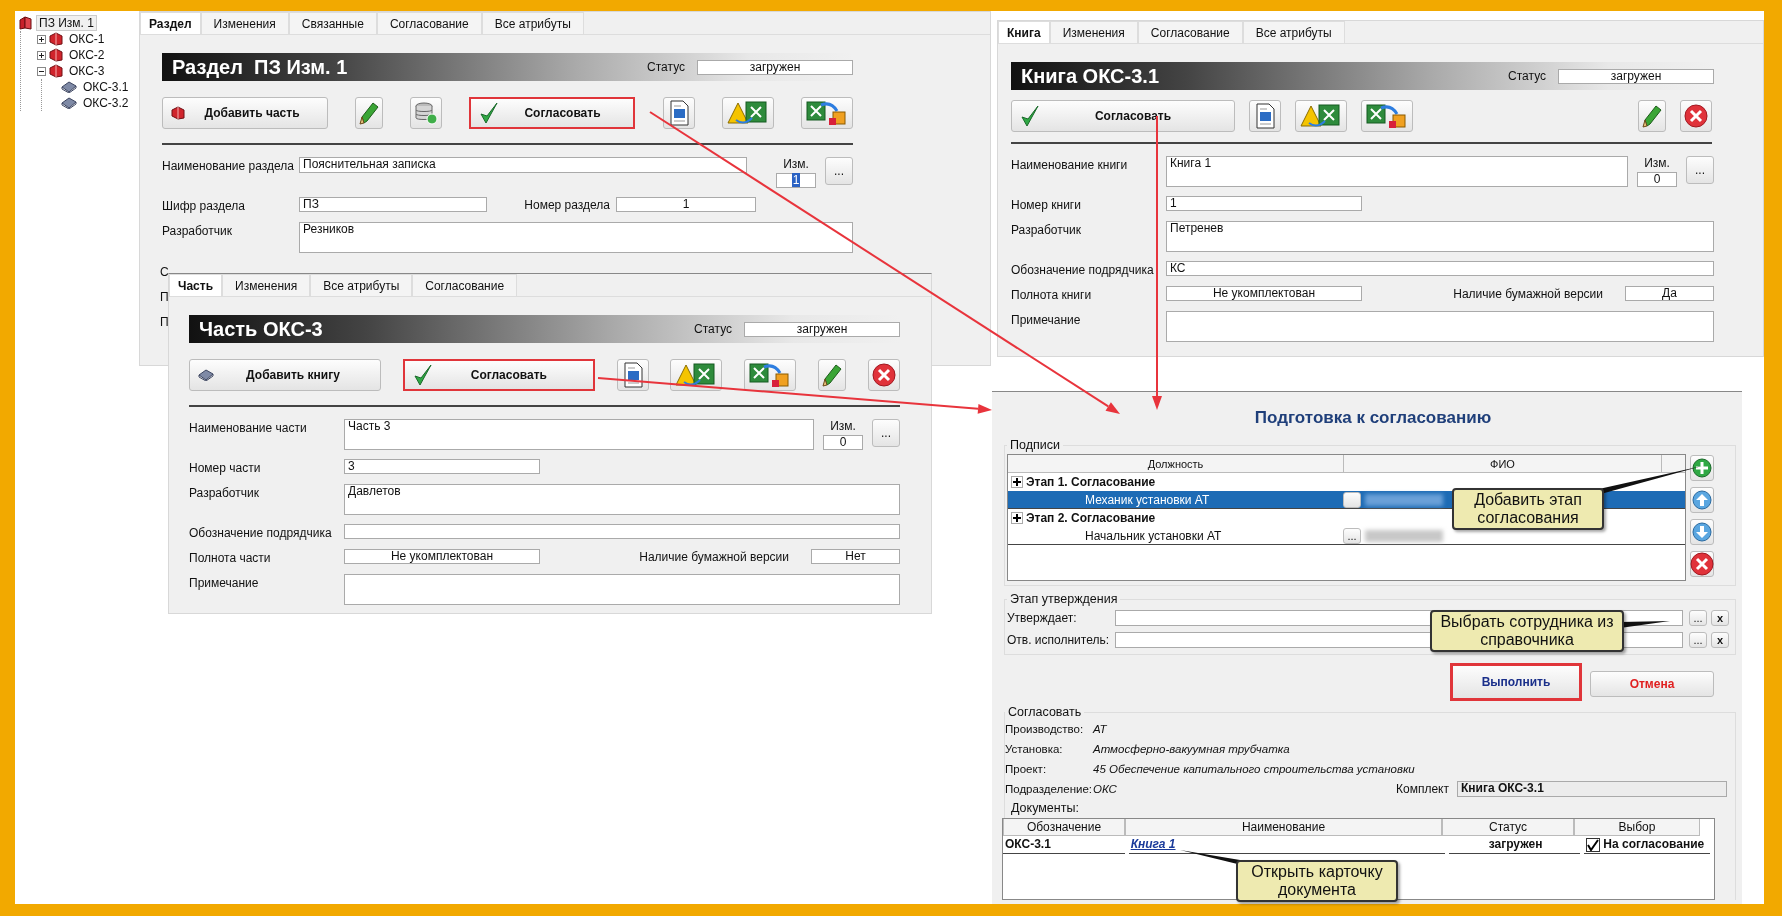 The image size is (1782, 916). I want to click on status-field: загружен, so click(1636, 76).